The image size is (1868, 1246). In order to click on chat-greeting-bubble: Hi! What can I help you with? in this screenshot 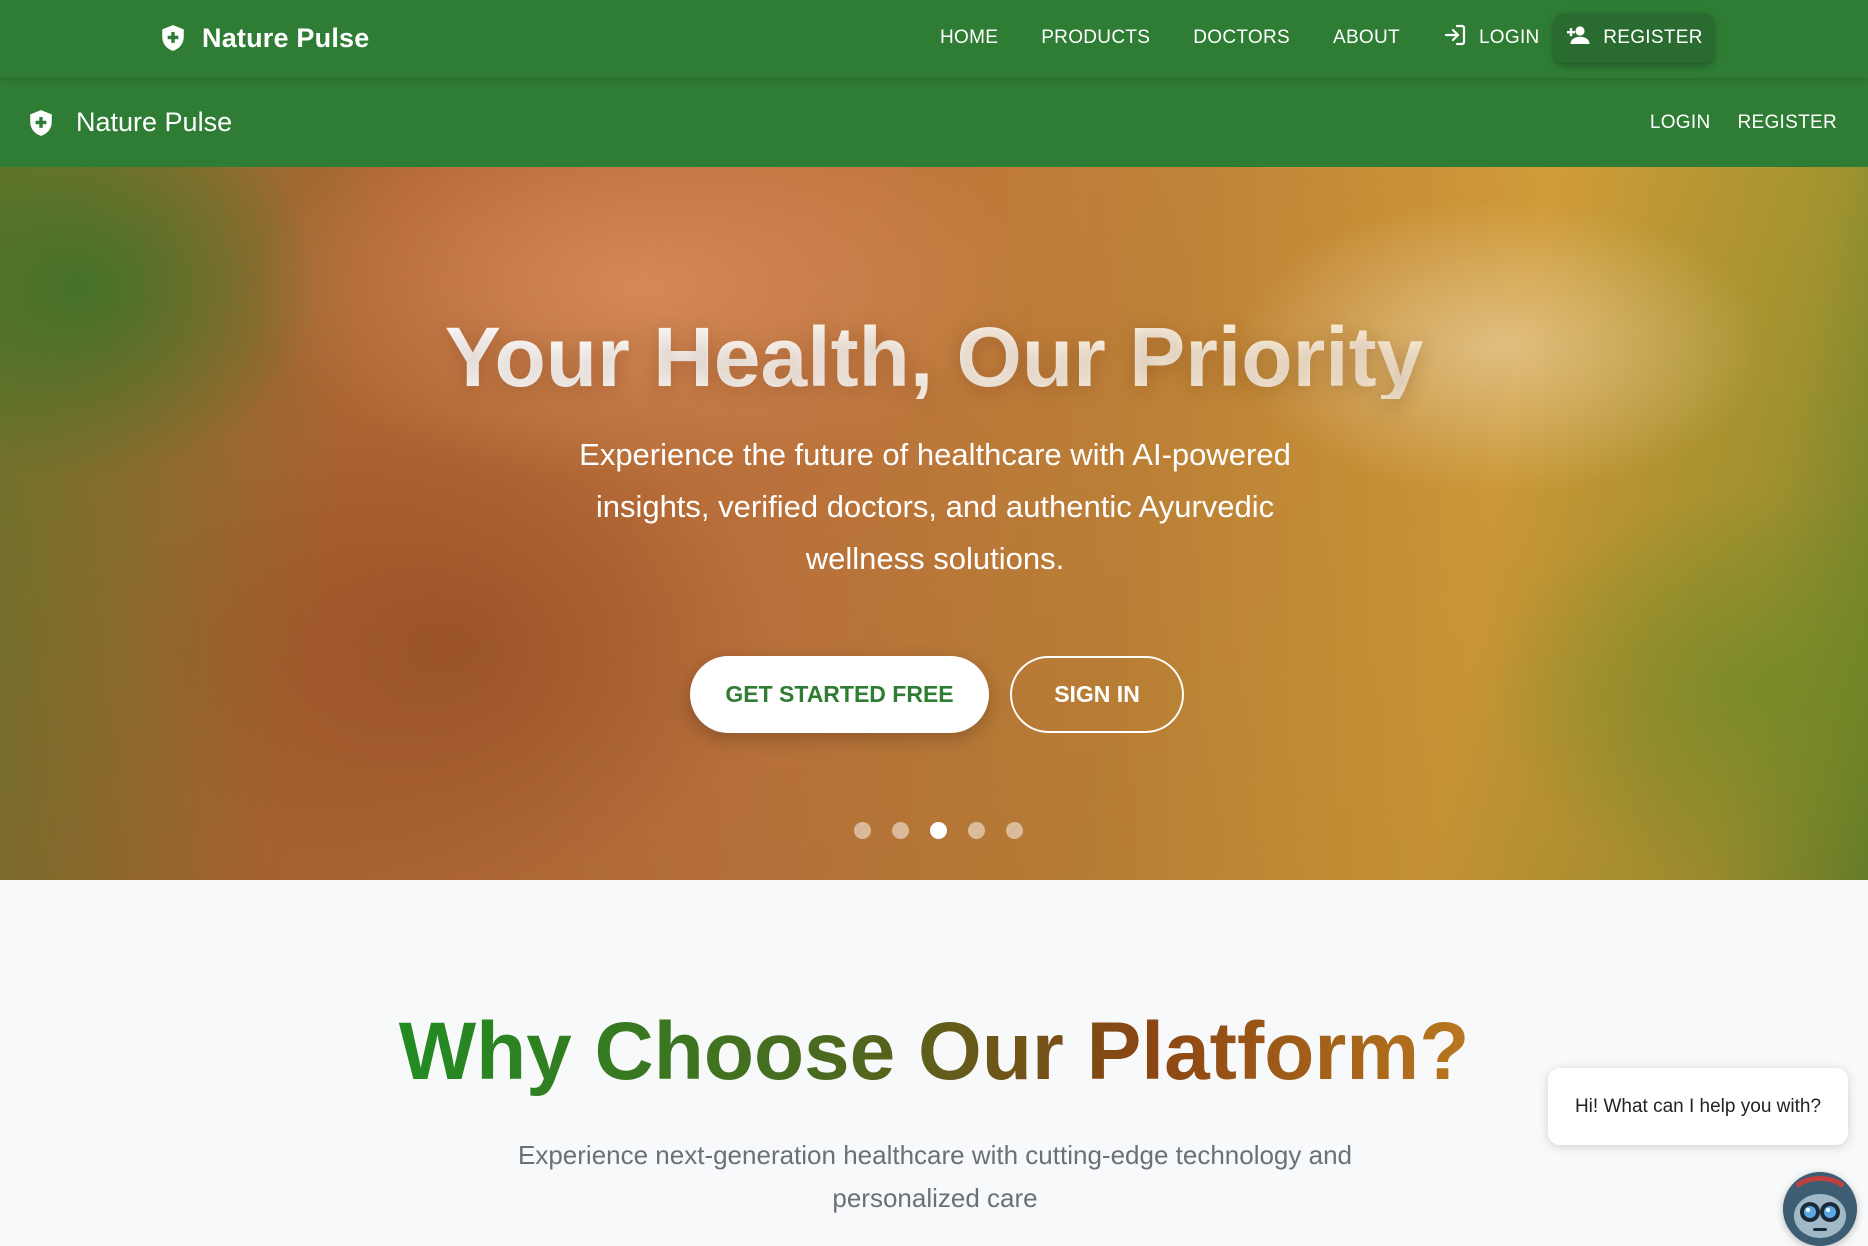, I will do `click(1698, 1106)`.